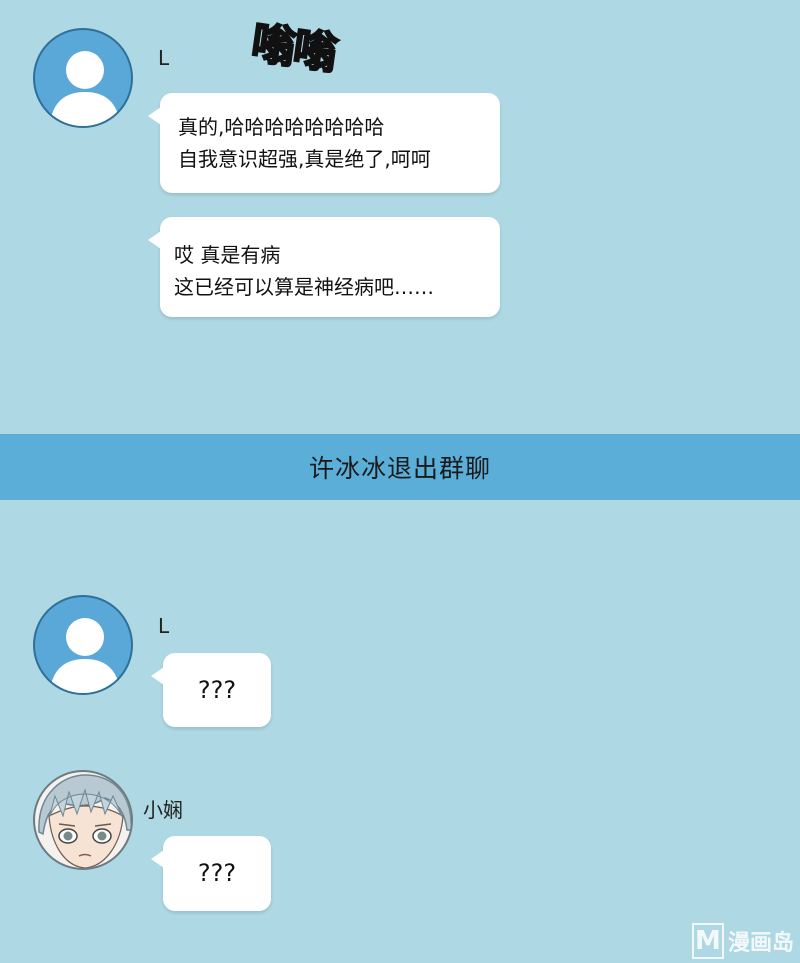 The width and height of the screenshot is (800, 963). I want to click on sender-name: 小娴, so click(163, 810).